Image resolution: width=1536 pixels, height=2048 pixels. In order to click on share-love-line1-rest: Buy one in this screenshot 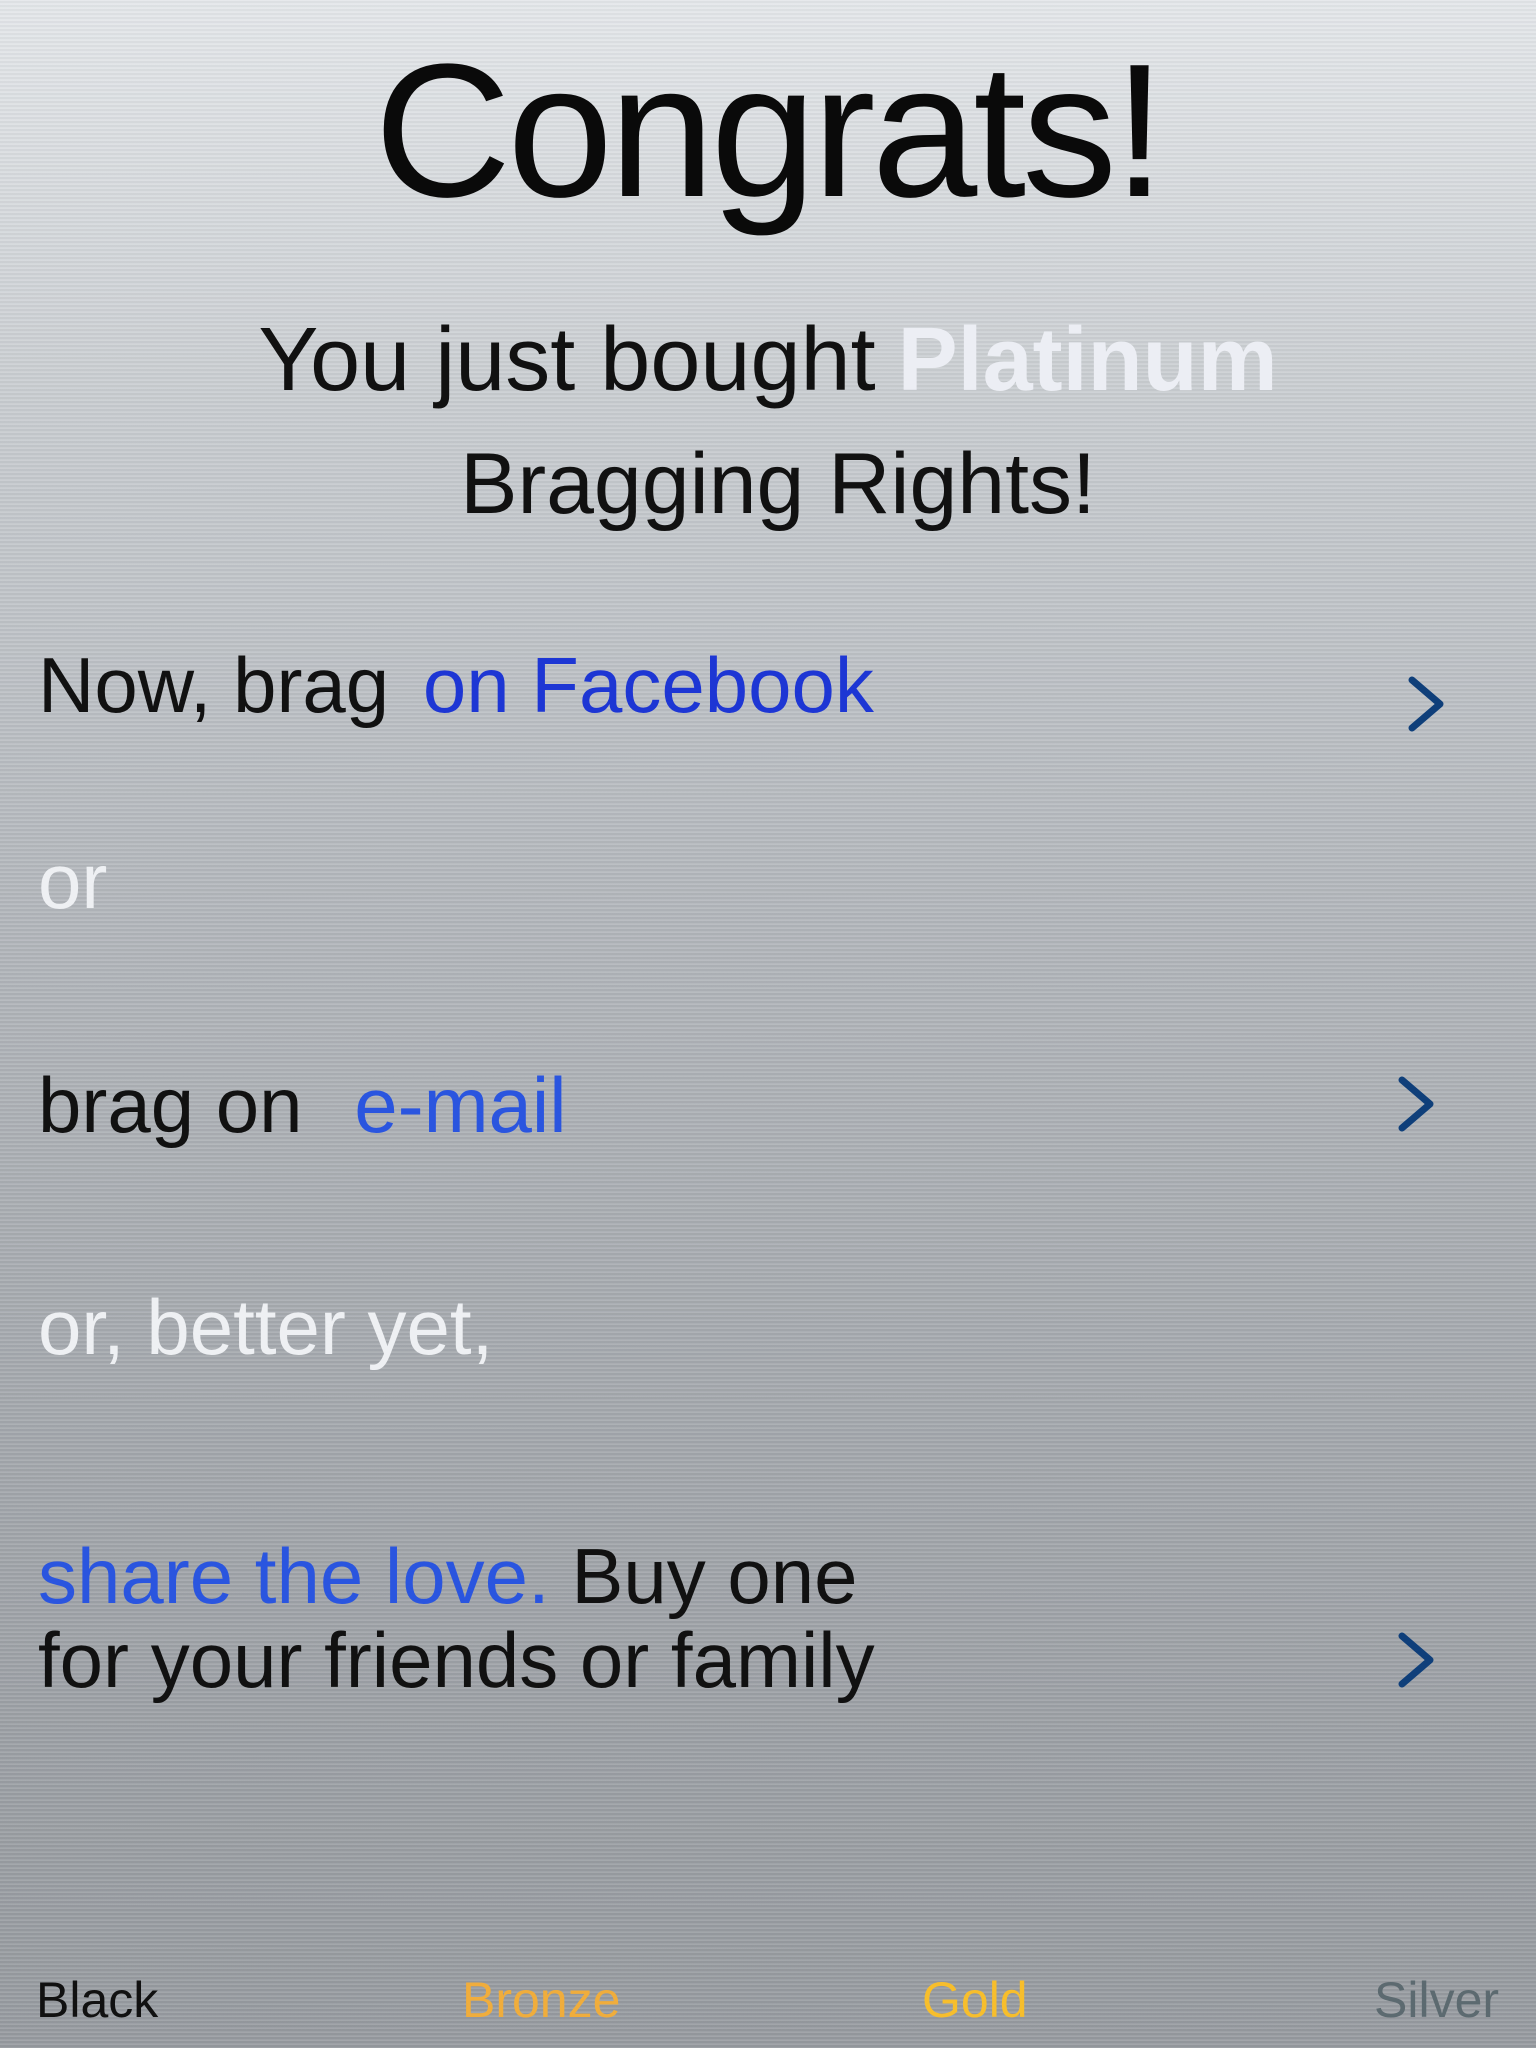, I will do `click(714, 1576)`.